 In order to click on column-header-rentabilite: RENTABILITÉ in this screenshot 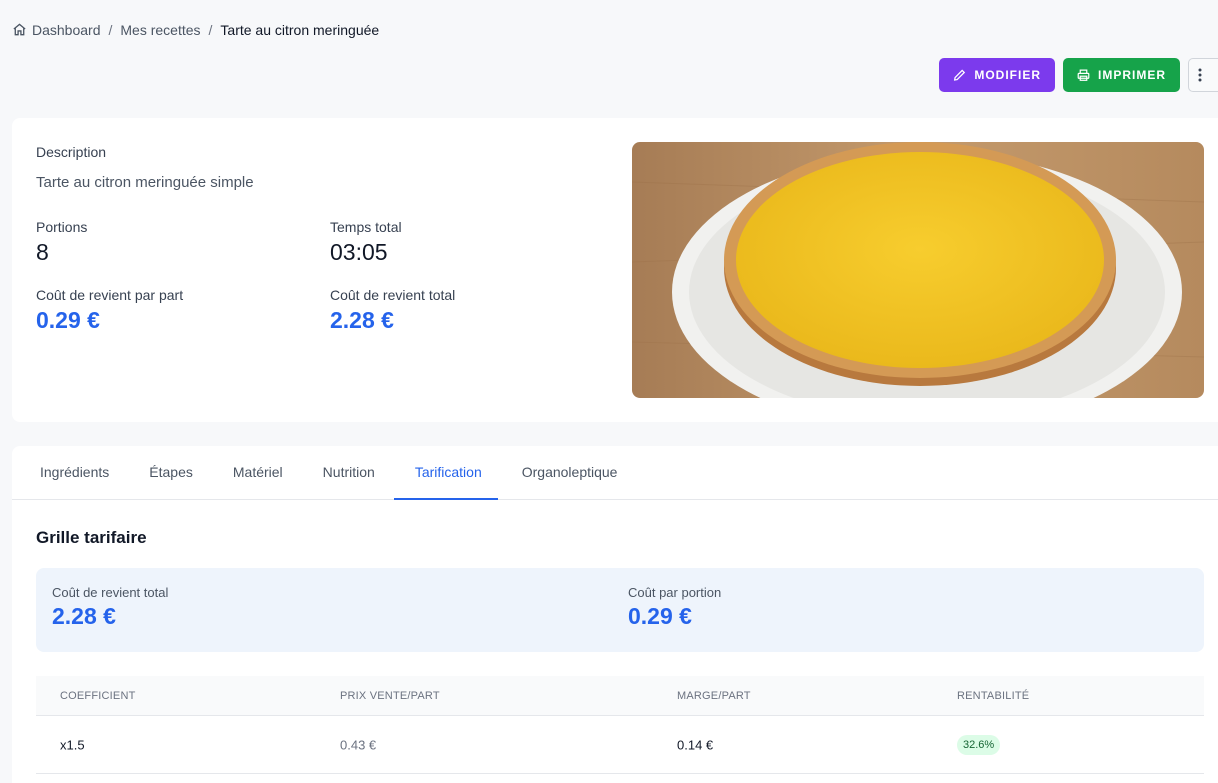, I will do `click(993, 695)`.